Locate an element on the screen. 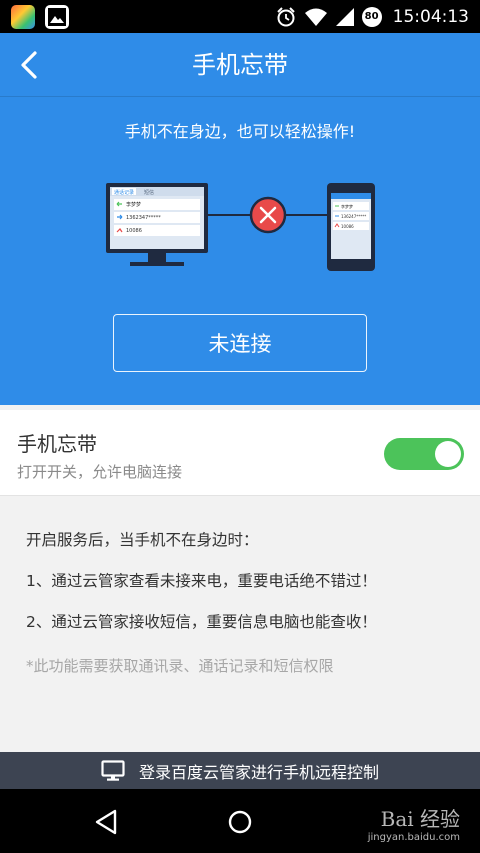 The image size is (480, 853). phone-row-3: 10086 is located at coordinates (347, 226).